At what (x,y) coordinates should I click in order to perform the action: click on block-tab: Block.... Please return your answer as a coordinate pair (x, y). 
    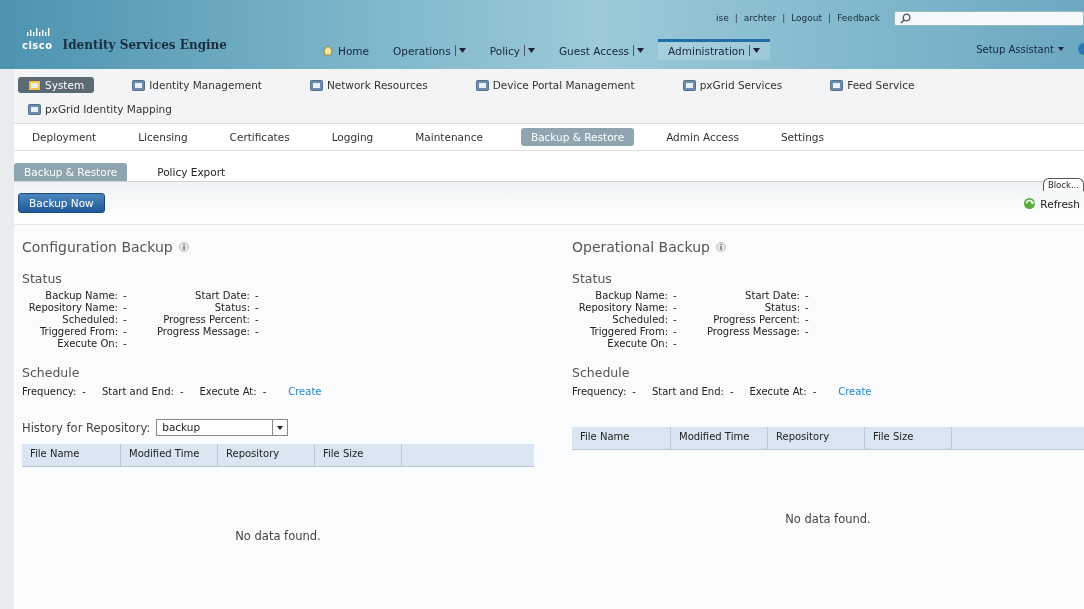
    Looking at the image, I should click on (1063, 184).